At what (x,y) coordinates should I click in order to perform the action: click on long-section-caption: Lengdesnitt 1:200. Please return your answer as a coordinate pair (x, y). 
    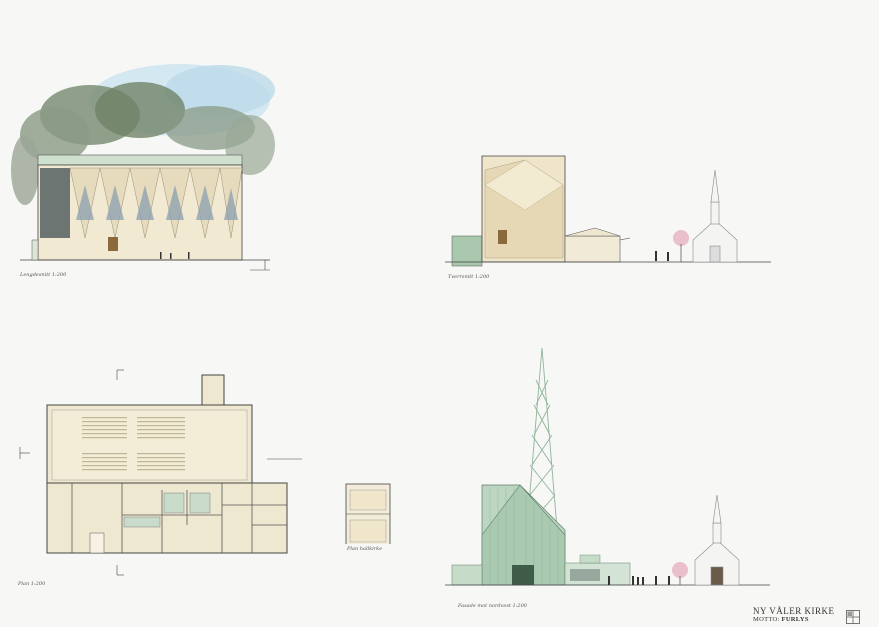
    Looking at the image, I should click on (43, 275).